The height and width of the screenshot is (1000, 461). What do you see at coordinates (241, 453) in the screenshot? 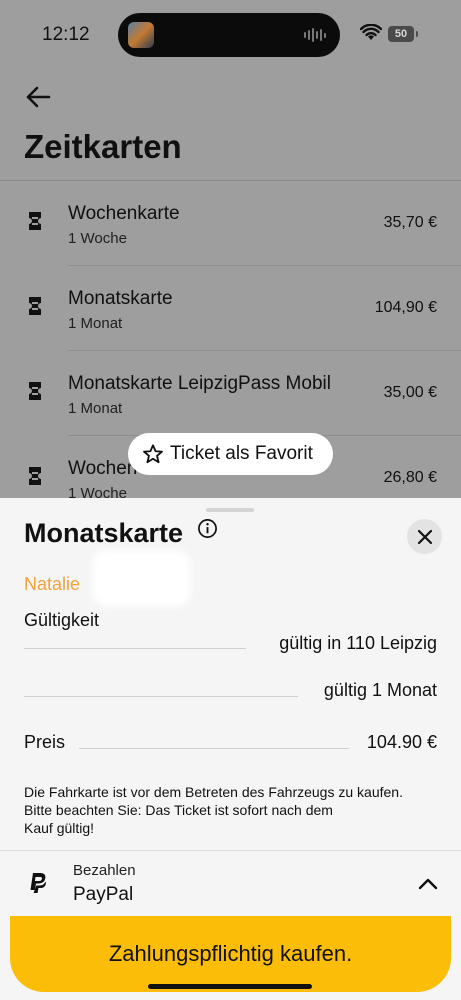
I see `favorite-button-label: Ticket als Favorit` at bounding box center [241, 453].